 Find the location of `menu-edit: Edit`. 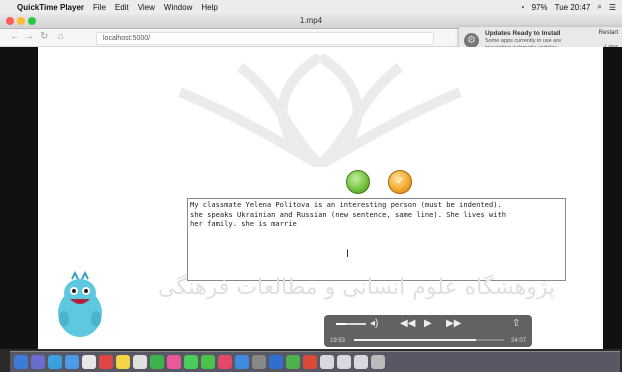

menu-edit: Edit is located at coordinates (122, 7).